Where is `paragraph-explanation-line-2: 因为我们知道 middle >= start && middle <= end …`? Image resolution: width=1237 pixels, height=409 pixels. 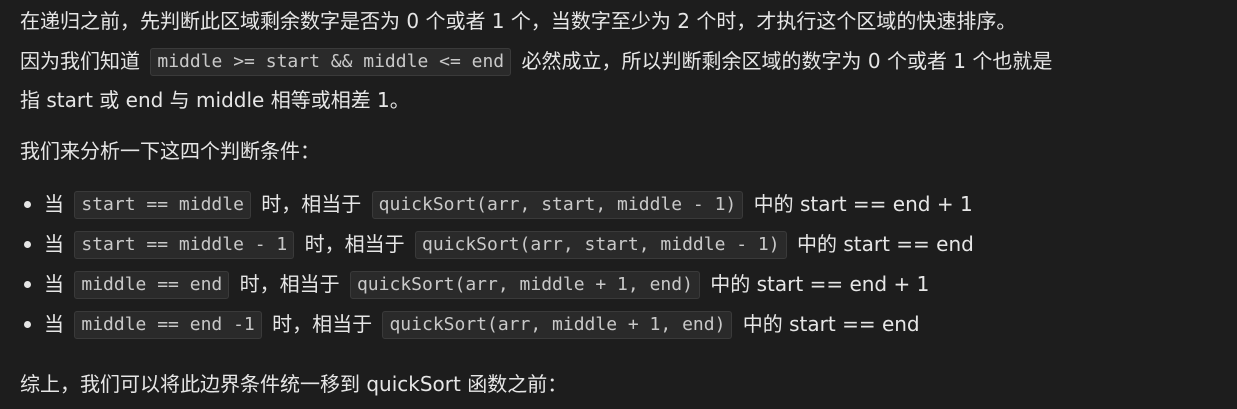 paragraph-explanation-line-2: 因为我们知道 middle >= start && middle <= end … is located at coordinates (536, 61).